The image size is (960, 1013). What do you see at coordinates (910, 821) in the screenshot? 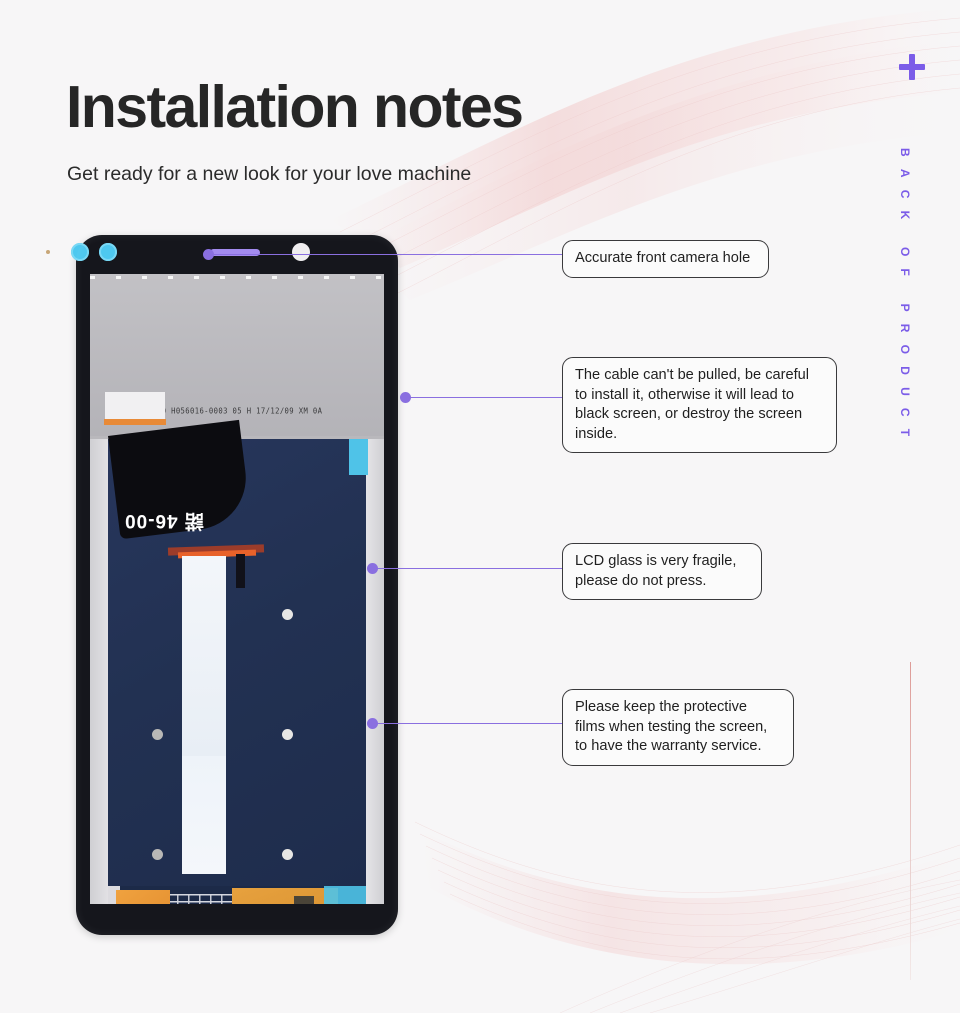
I see `vertical-rule` at bounding box center [910, 821].